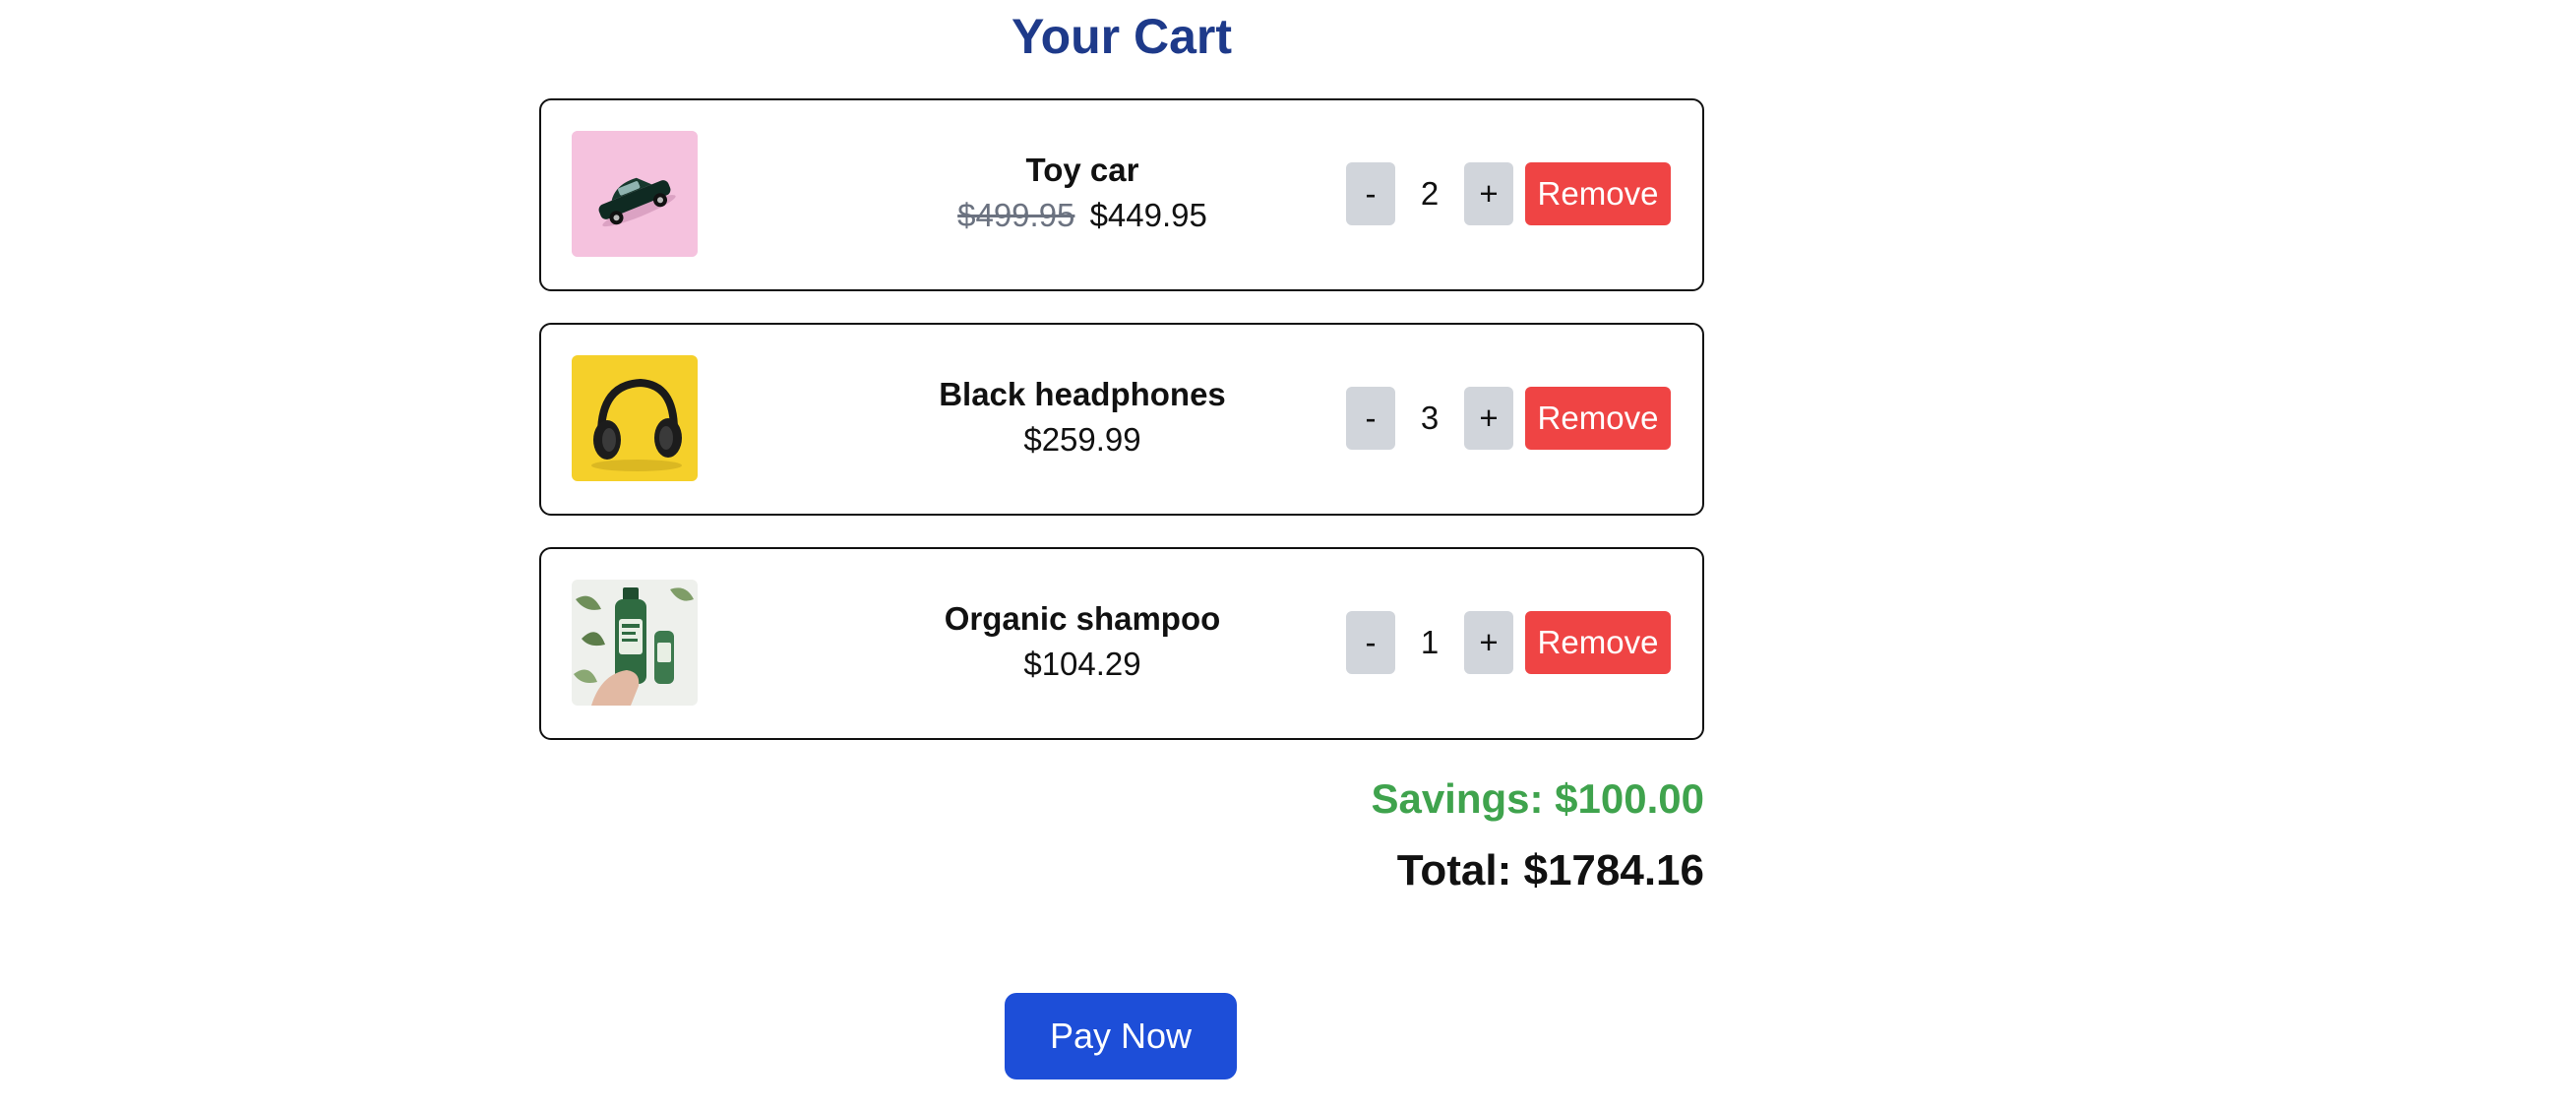 The height and width of the screenshot is (1110, 2576). I want to click on toy-car-image, so click(635, 194).